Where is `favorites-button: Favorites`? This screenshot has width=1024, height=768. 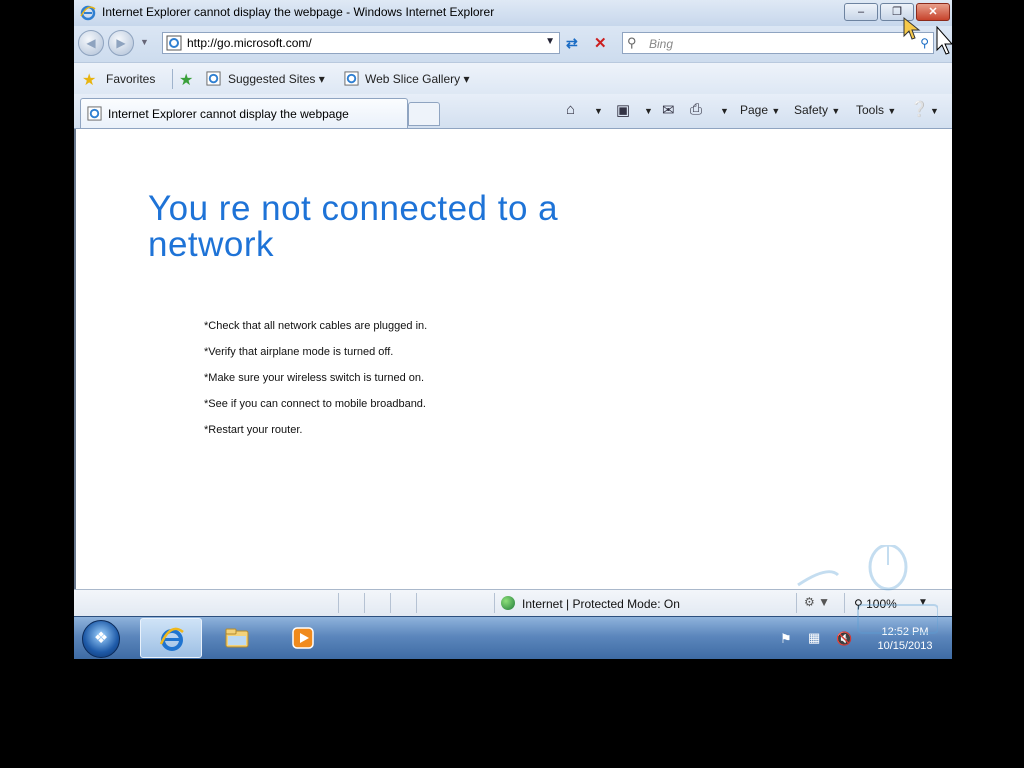 favorites-button: Favorites is located at coordinates (130, 79).